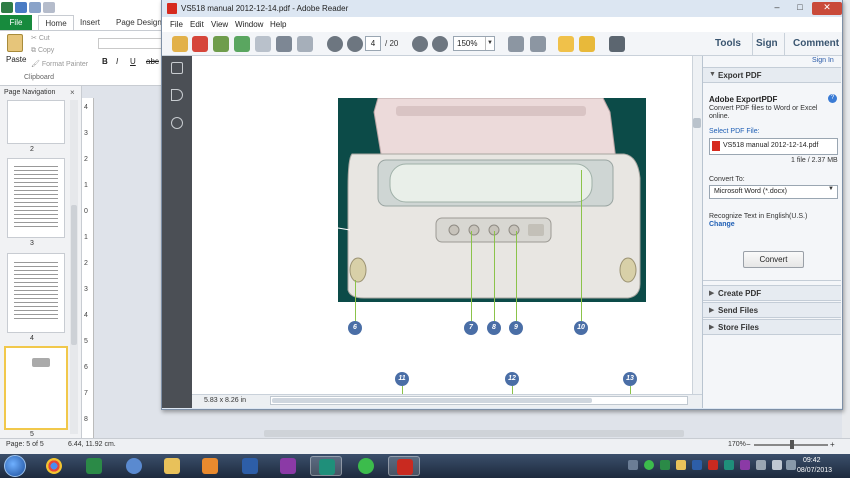 The image size is (850, 478). What do you see at coordinates (90, 22) in the screenshot?
I see `tab-insert: Insert` at bounding box center [90, 22].